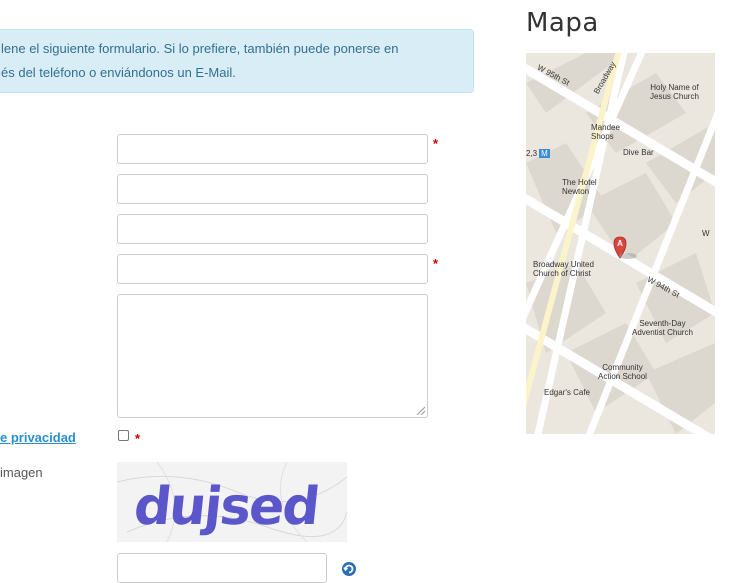 The width and height of the screenshot is (732, 583). What do you see at coordinates (38, 437) in the screenshot?
I see `privacy-policy-link: e privacidad` at bounding box center [38, 437].